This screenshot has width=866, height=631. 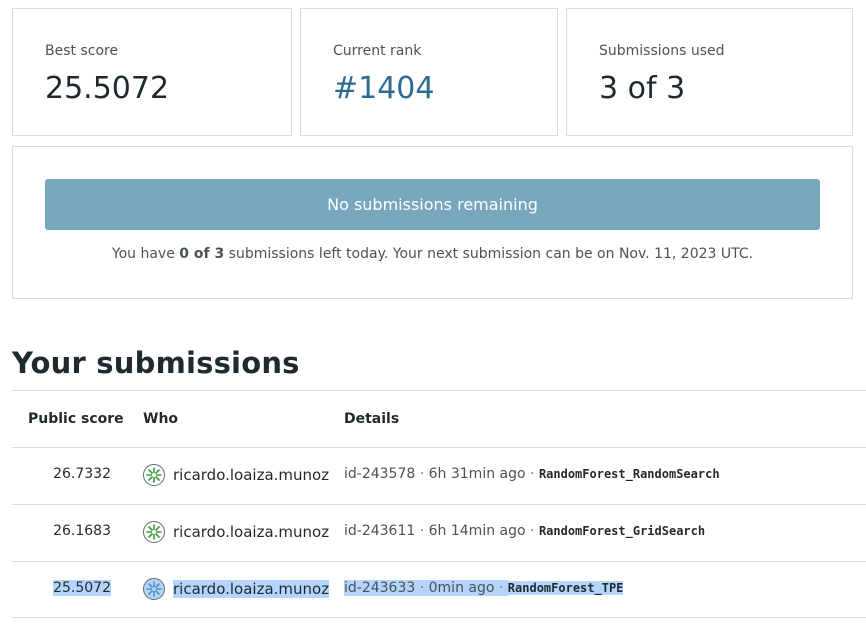 I want to click on submissions-left-prefix: You have, so click(x=145, y=254).